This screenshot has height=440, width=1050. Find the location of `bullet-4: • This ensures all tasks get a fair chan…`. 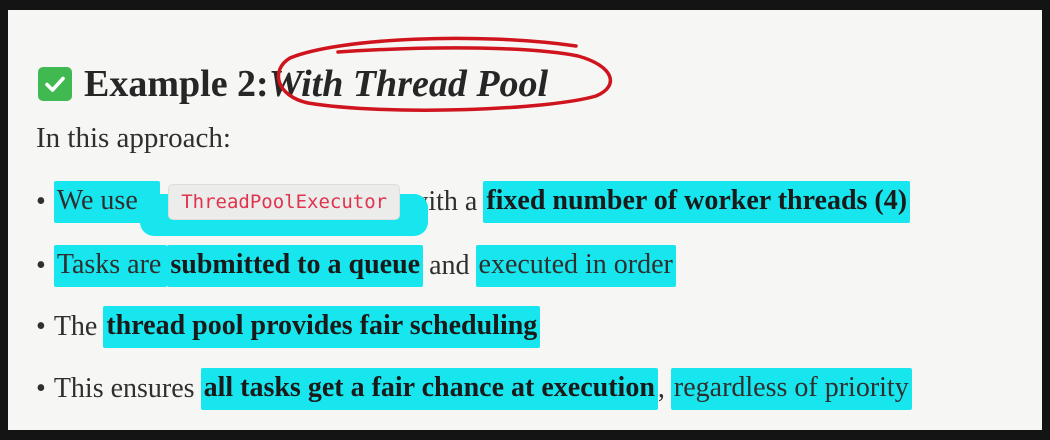

bullet-4: • This ensures all tasks get a fair chan… is located at coordinates (474, 389).